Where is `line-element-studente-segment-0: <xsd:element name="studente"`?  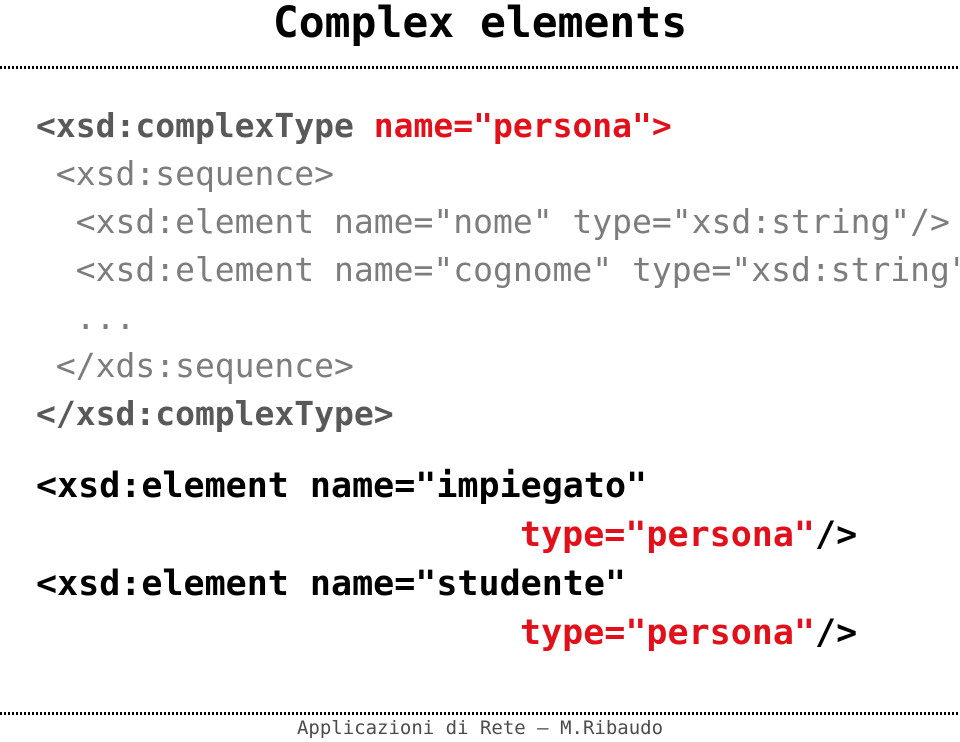
line-element-studente-segment-0: <xsd:element name="studente" is located at coordinates (331, 584).